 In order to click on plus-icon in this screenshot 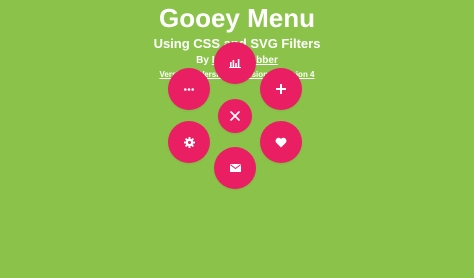, I will do `click(281, 89)`.